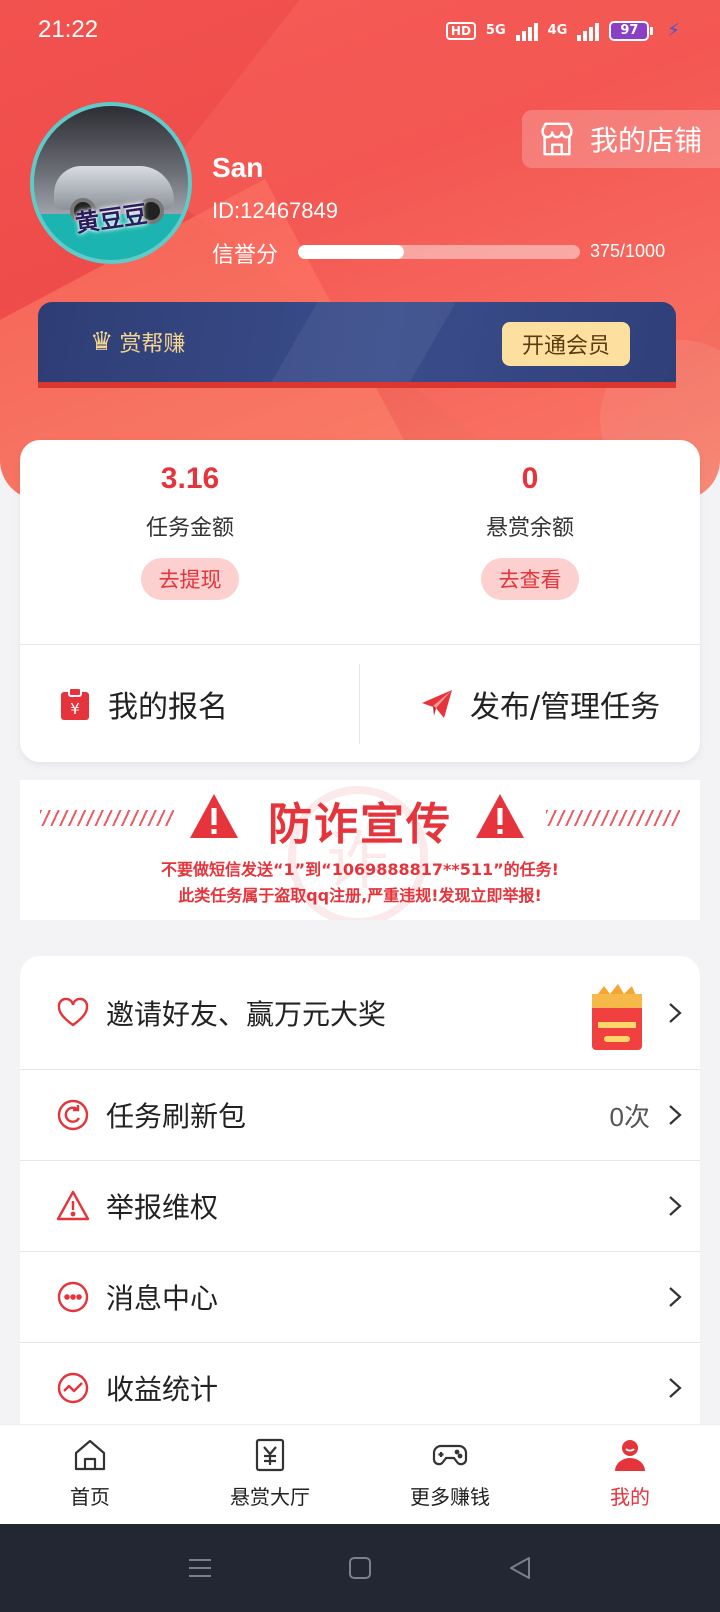 This screenshot has width=720, height=1612. What do you see at coordinates (73, 1011) in the screenshot?
I see `heart-icon` at bounding box center [73, 1011].